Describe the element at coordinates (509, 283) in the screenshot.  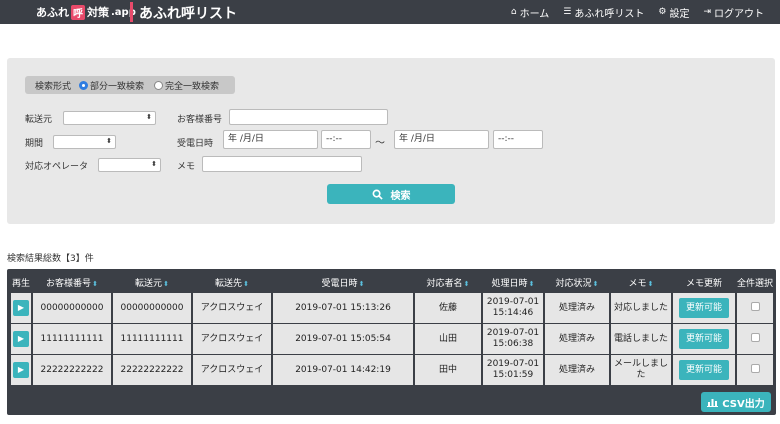
I see `col-processed-label: 処理日時` at that location.